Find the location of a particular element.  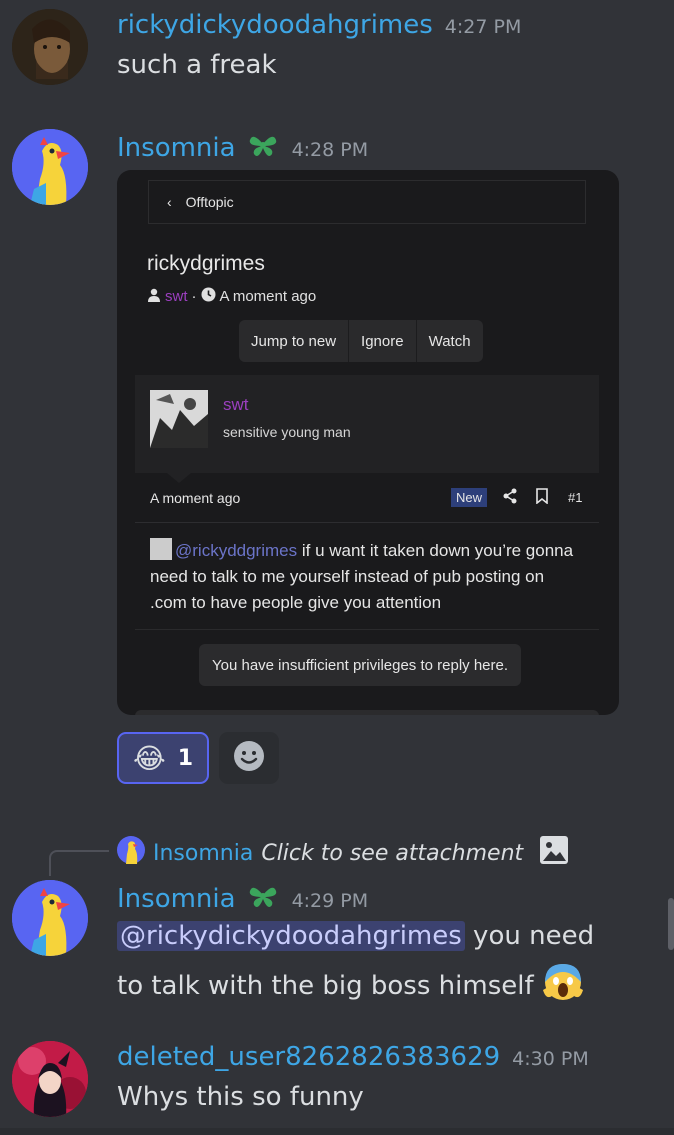

thread-meta: swt · A moment ago is located at coordinates (231, 296).